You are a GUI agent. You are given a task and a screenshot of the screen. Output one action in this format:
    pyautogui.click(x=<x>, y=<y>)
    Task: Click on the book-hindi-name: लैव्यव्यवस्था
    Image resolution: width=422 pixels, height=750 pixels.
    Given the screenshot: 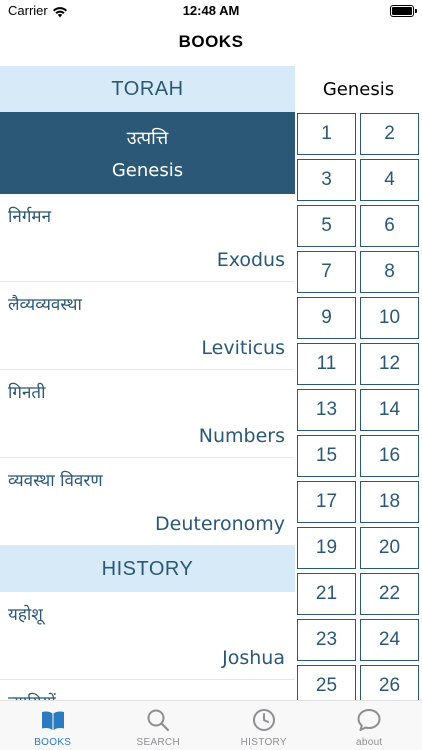 What is the action you would take?
    pyautogui.click(x=45, y=305)
    